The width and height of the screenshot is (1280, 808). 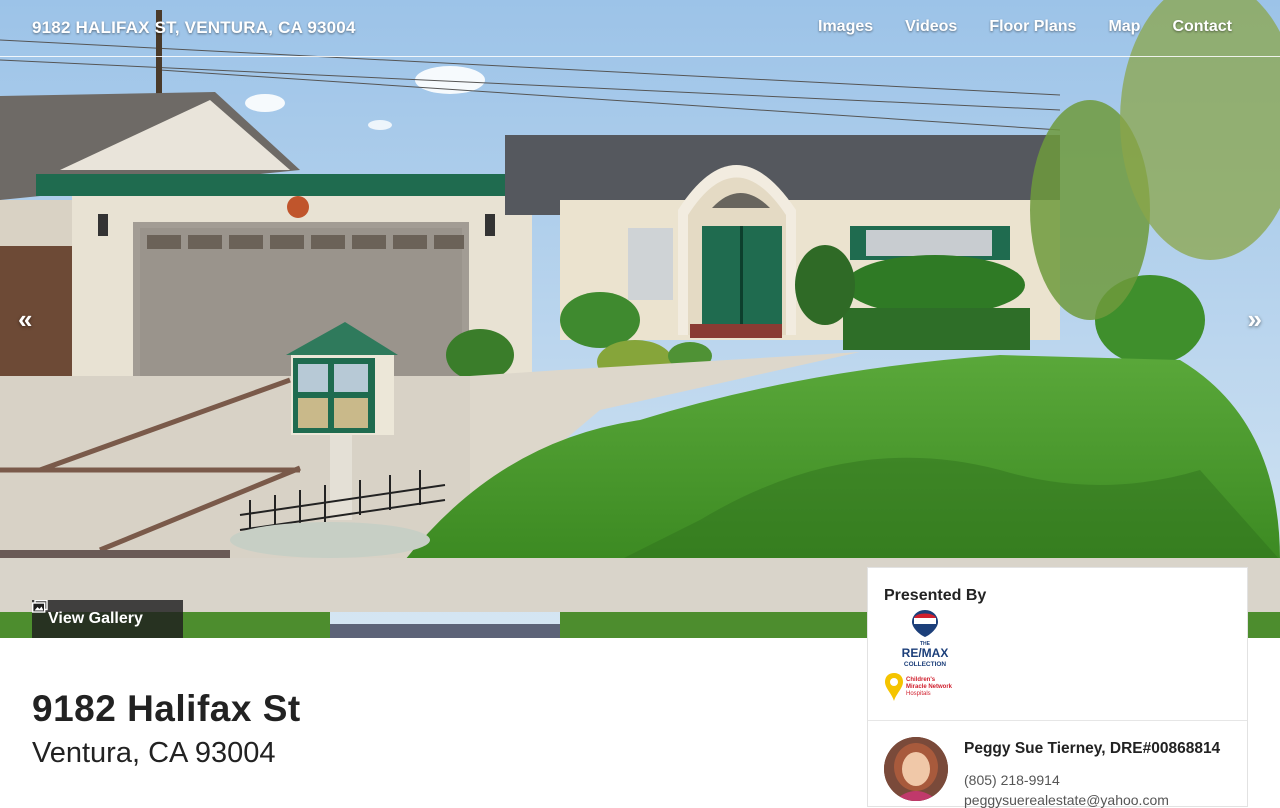 I want to click on chevron-double-right-icon: », so click(x=1255, y=319).